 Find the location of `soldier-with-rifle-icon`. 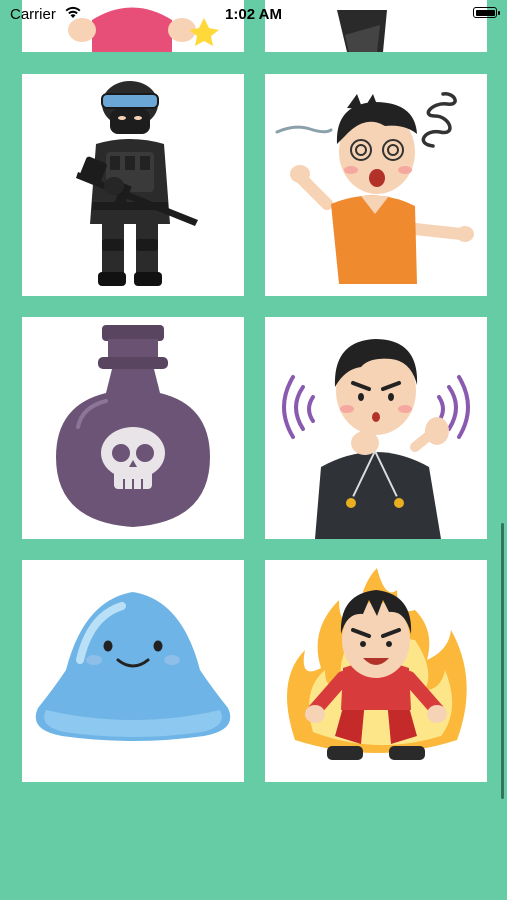

soldier-with-rifle-icon is located at coordinates (137, 183).